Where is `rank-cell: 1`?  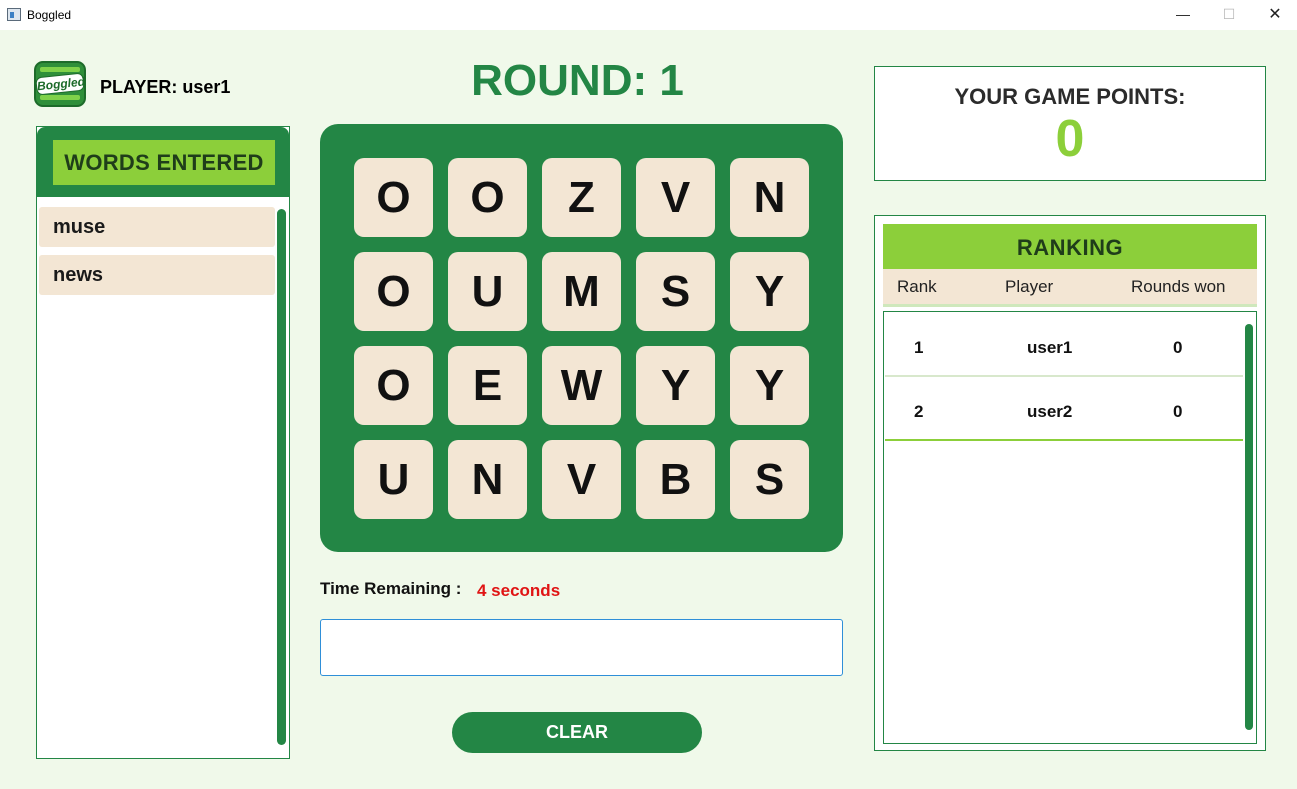
rank-cell: 1 is located at coordinates (919, 347).